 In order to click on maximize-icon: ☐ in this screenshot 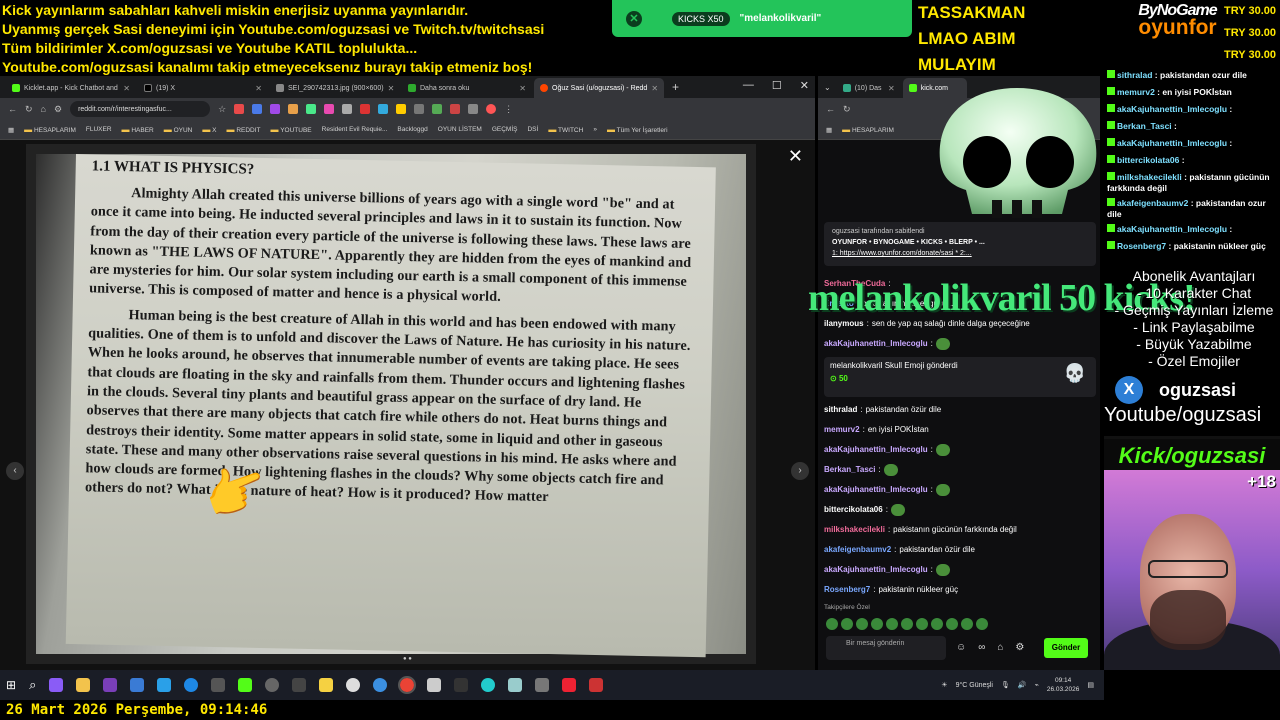, I will do `click(777, 85)`.